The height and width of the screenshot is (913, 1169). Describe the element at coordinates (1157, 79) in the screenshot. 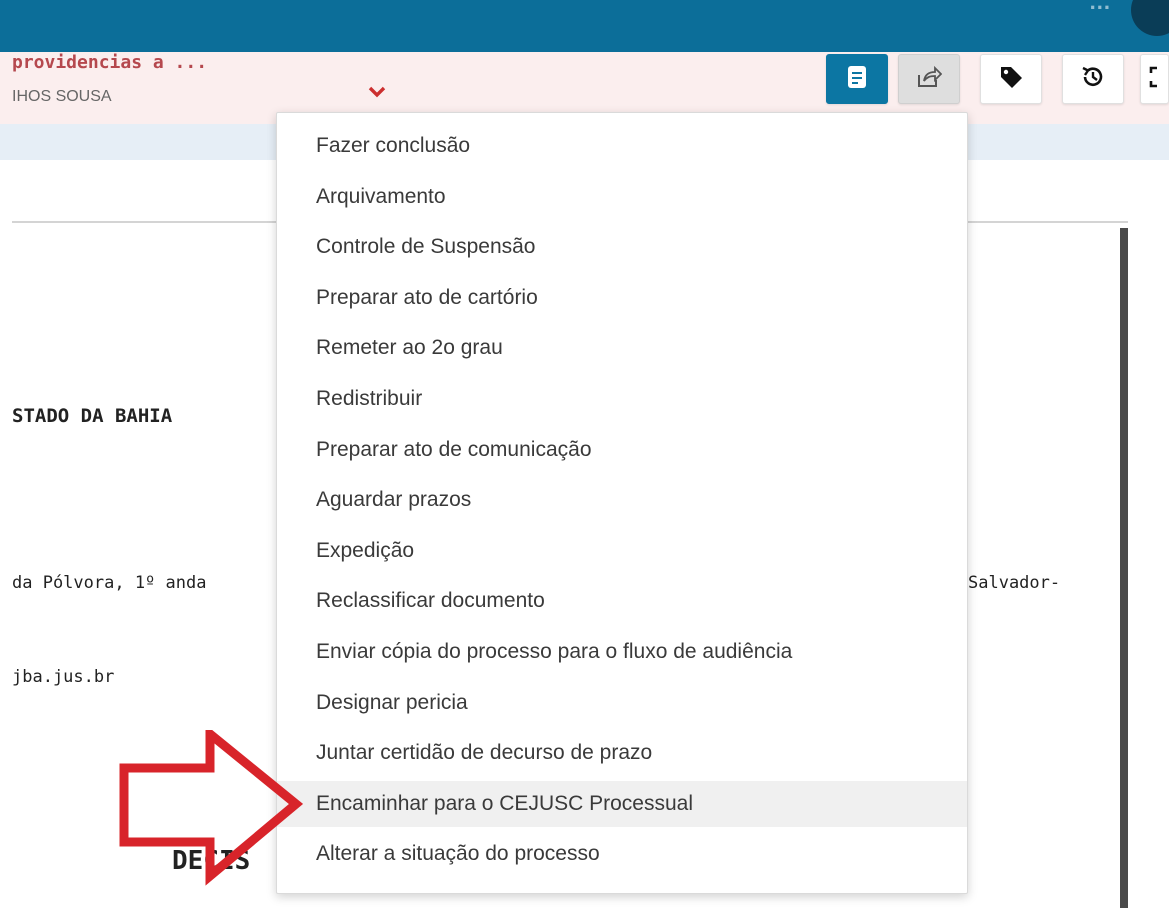

I see `expand-icon` at that location.